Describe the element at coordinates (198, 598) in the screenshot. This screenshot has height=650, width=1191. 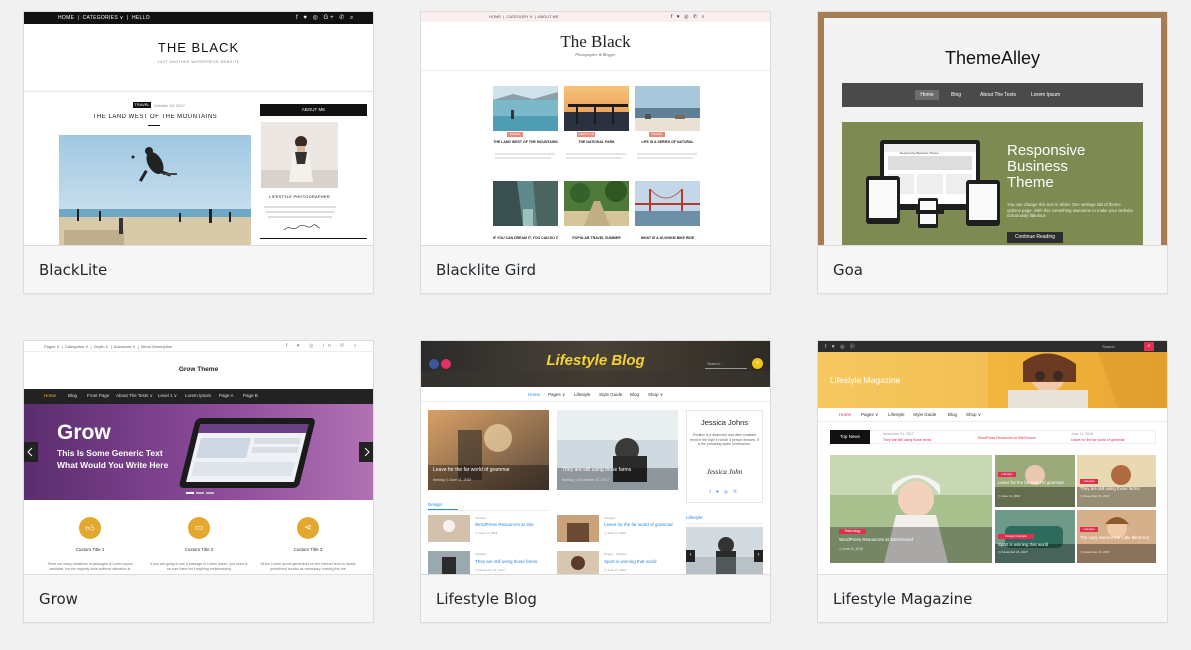
I see `theme-name: Grow` at that location.